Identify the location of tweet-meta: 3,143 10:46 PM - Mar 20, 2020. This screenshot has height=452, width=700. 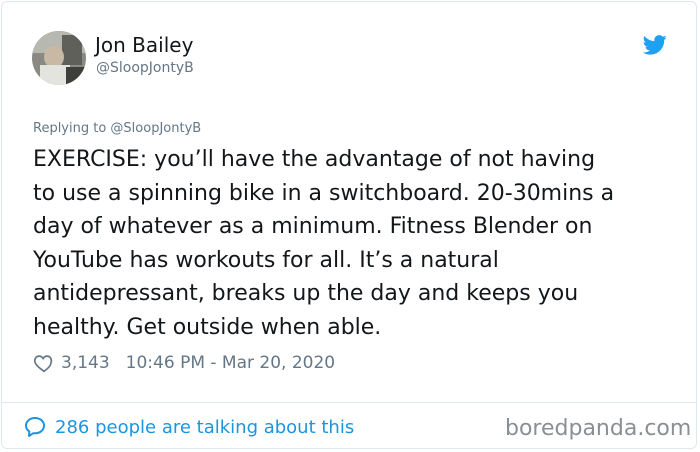
(184, 363).